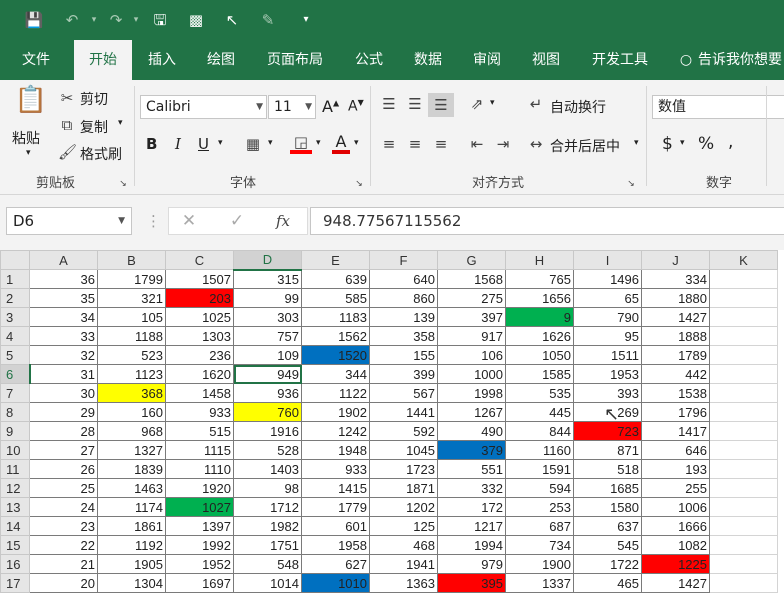 Image resolution: width=784 pixels, height=600 pixels. I want to click on cell-j11: 193, so click(675, 469).